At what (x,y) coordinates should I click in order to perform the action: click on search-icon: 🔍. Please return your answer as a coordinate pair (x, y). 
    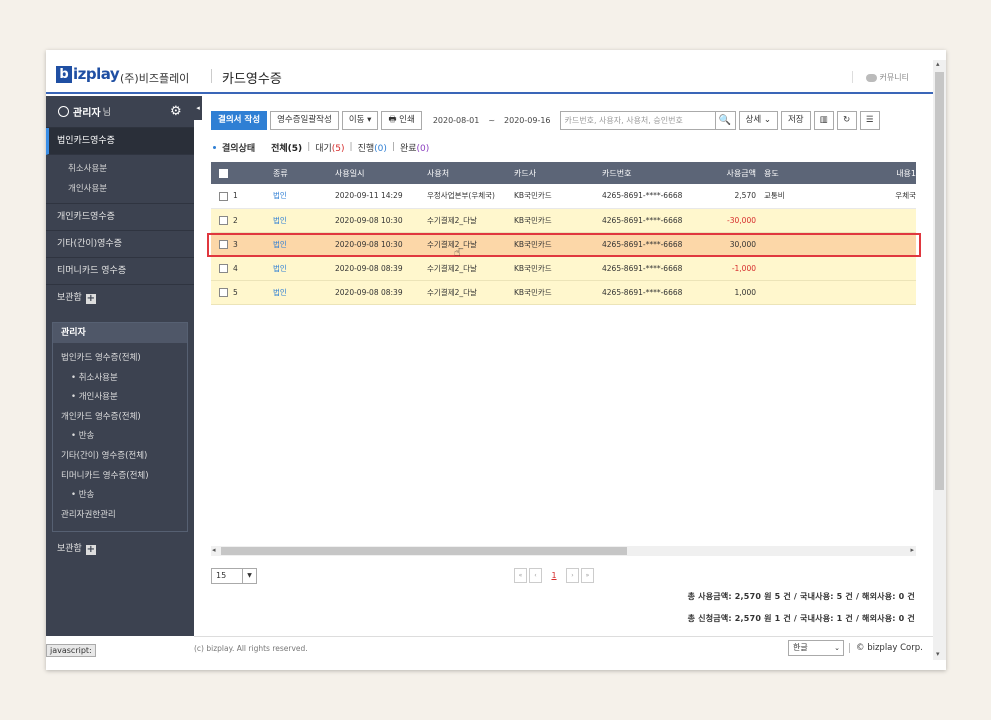
    Looking at the image, I should click on (724, 120).